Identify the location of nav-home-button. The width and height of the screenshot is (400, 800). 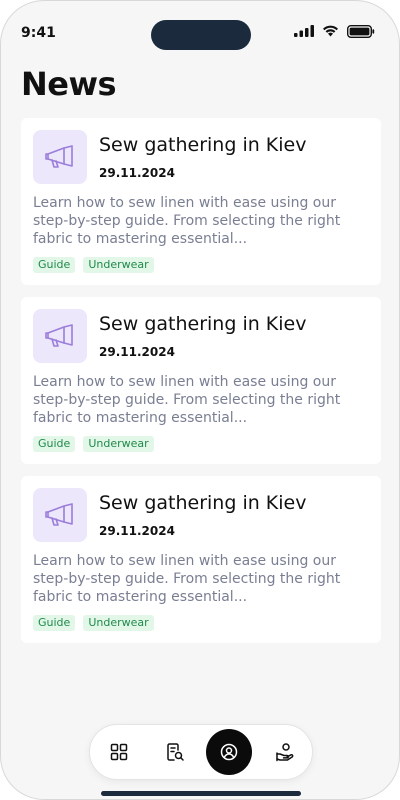
(119, 752).